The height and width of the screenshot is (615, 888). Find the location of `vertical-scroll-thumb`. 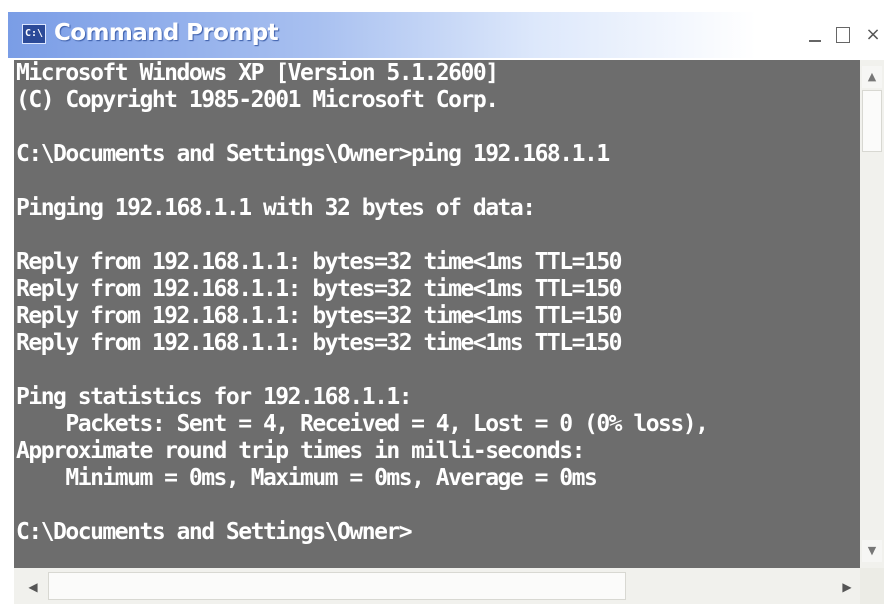

vertical-scroll-thumb is located at coordinates (872, 121).